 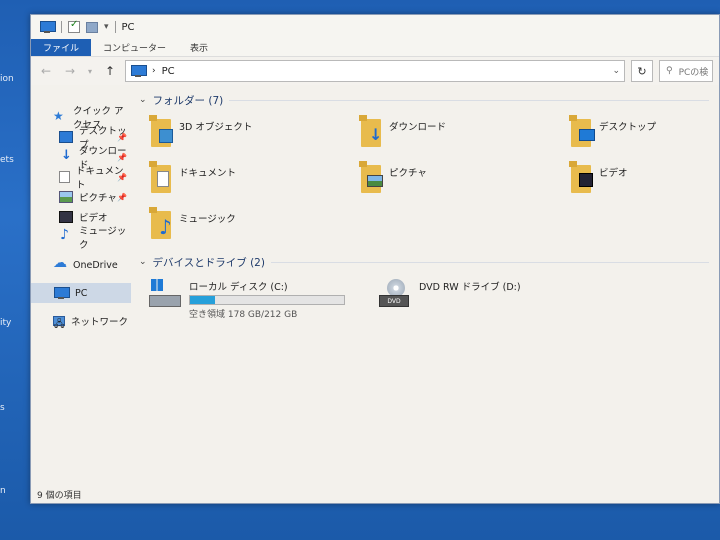 I want to click on drive-c: ローカル ディスク (C:) 空き領域 178 GB/212 GB, so click(x=254, y=299).